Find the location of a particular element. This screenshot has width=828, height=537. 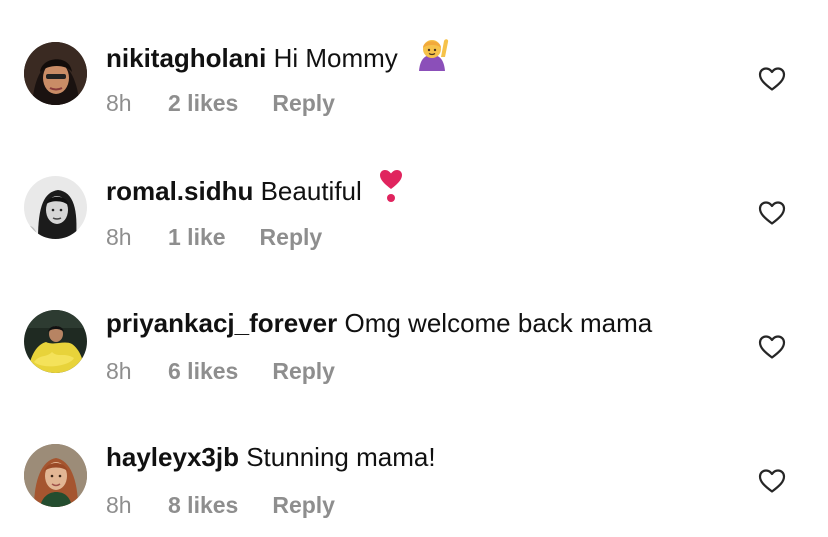

likes-count: 8 likes is located at coordinates (203, 505).